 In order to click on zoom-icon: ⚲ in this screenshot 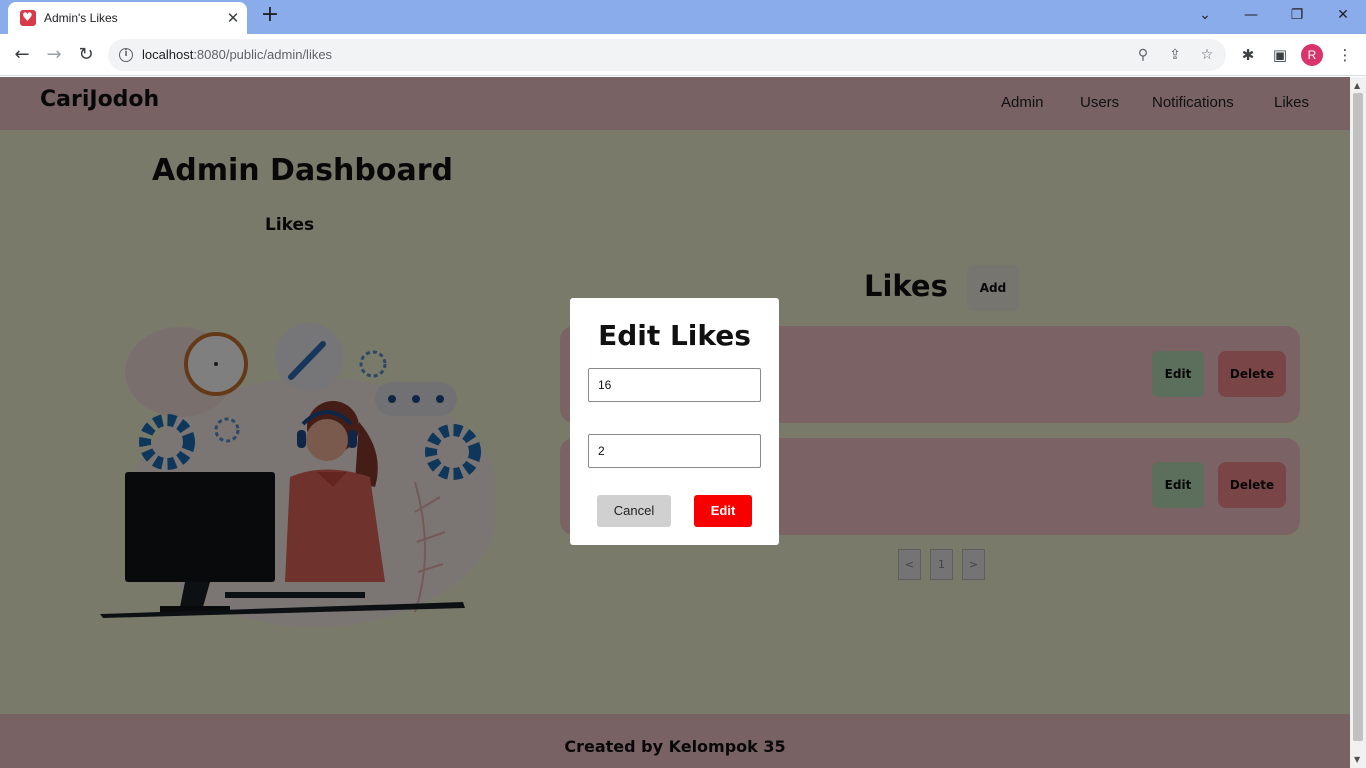, I will do `click(1143, 55)`.